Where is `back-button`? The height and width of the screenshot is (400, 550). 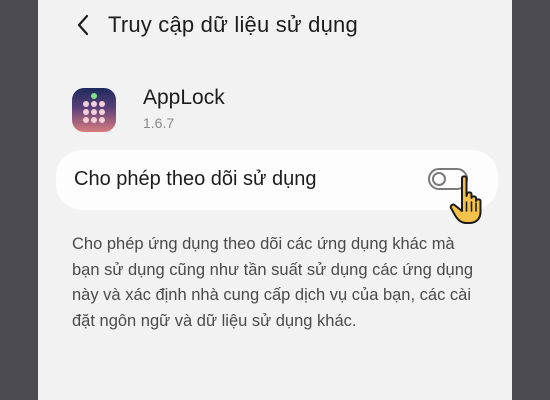
back-button is located at coordinates (83, 25).